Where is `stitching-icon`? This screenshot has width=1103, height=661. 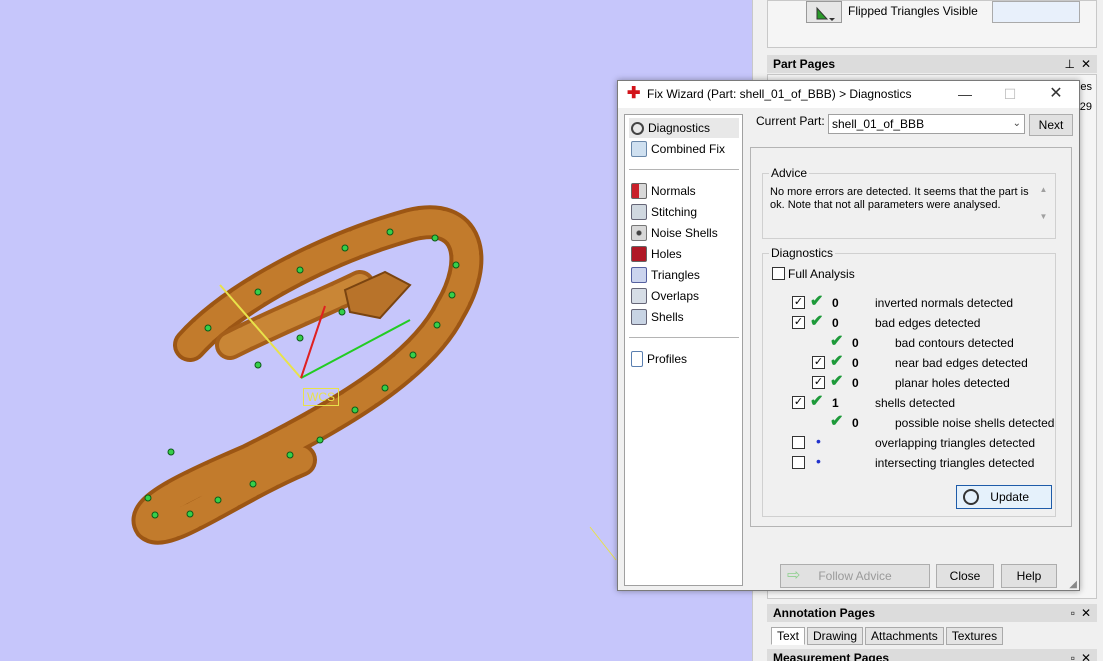 stitching-icon is located at coordinates (639, 212).